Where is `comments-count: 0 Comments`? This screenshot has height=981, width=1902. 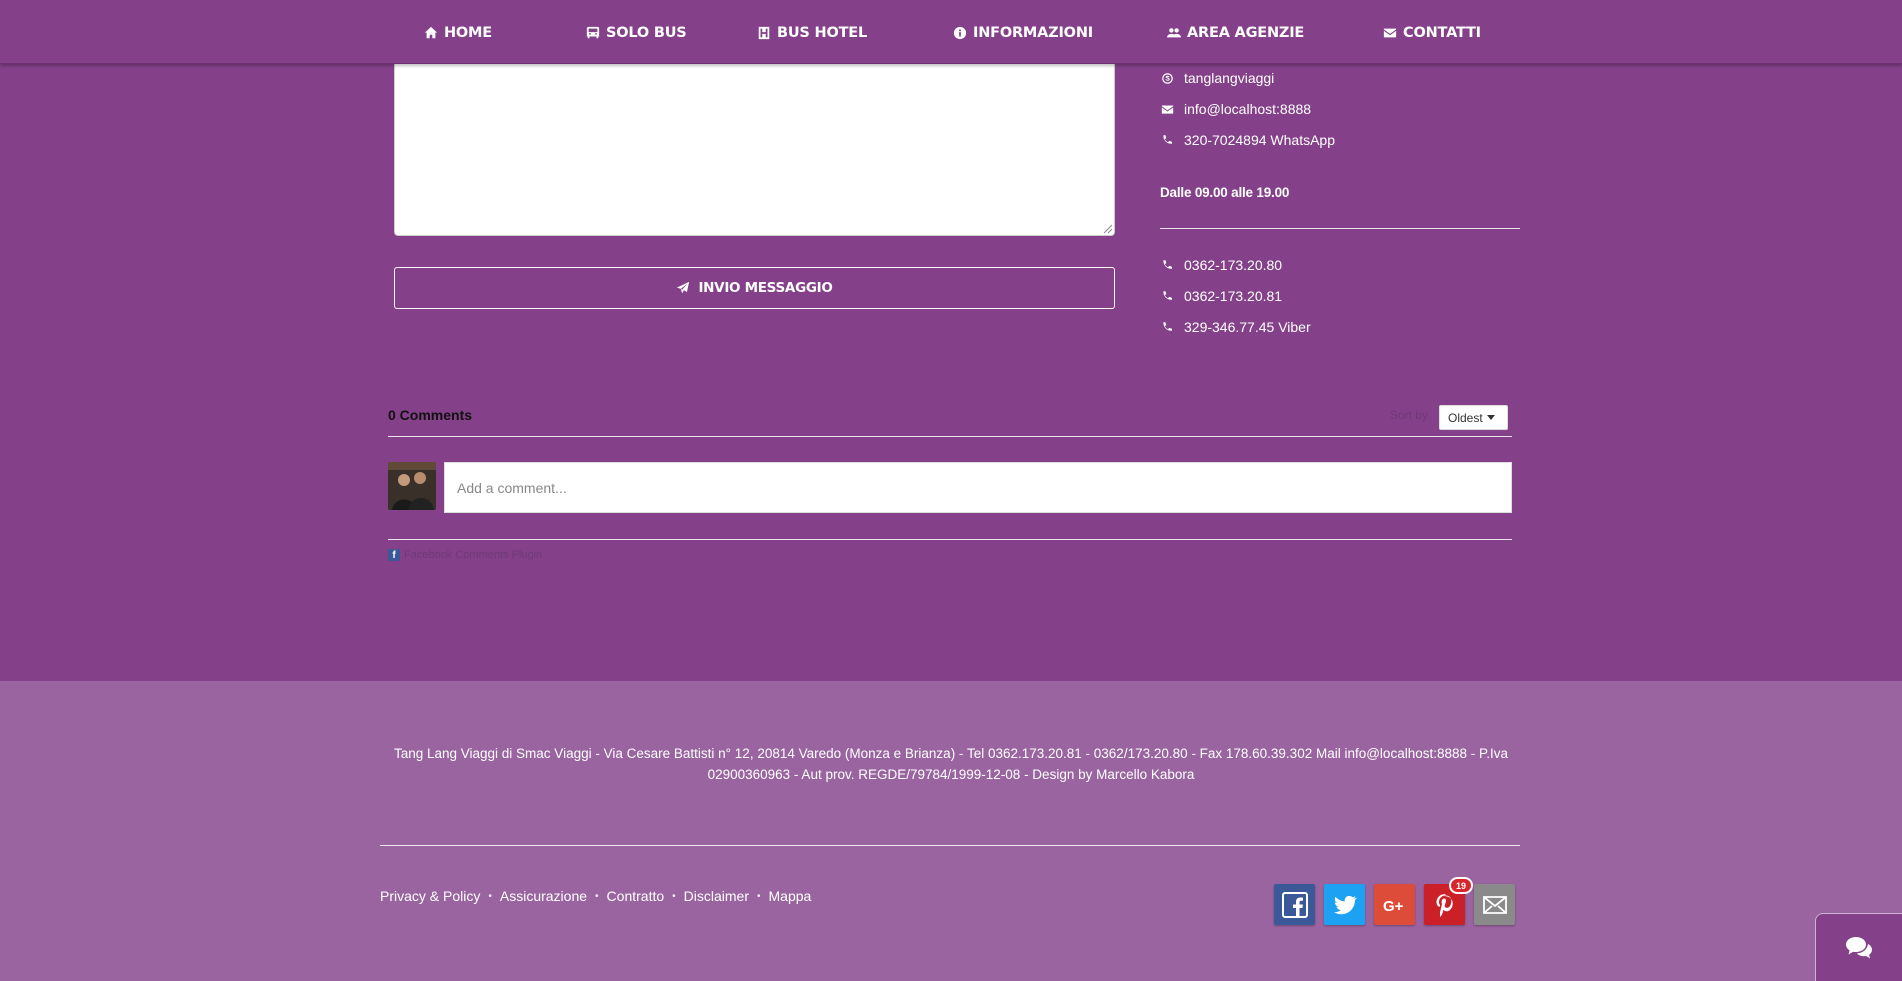
comments-count: 0 Comments is located at coordinates (430, 415).